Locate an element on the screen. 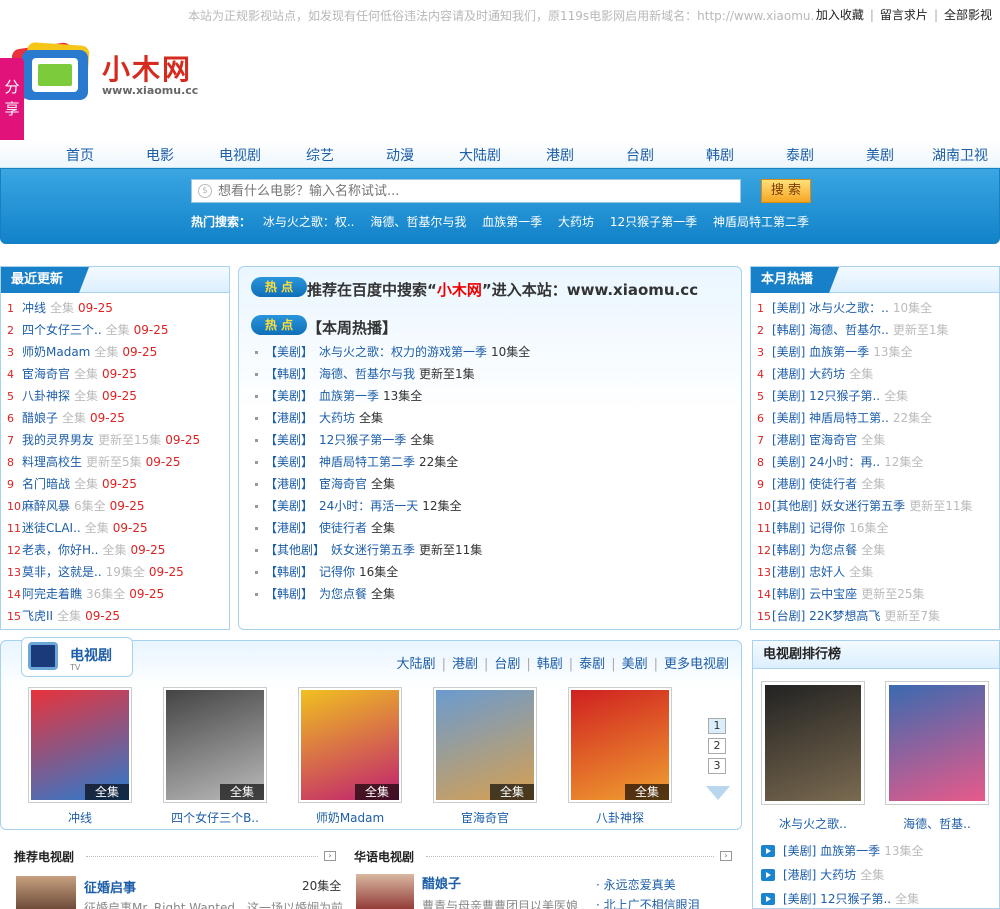 This screenshot has height=909, width=1000. page-1-button: 1 is located at coordinates (717, 726).